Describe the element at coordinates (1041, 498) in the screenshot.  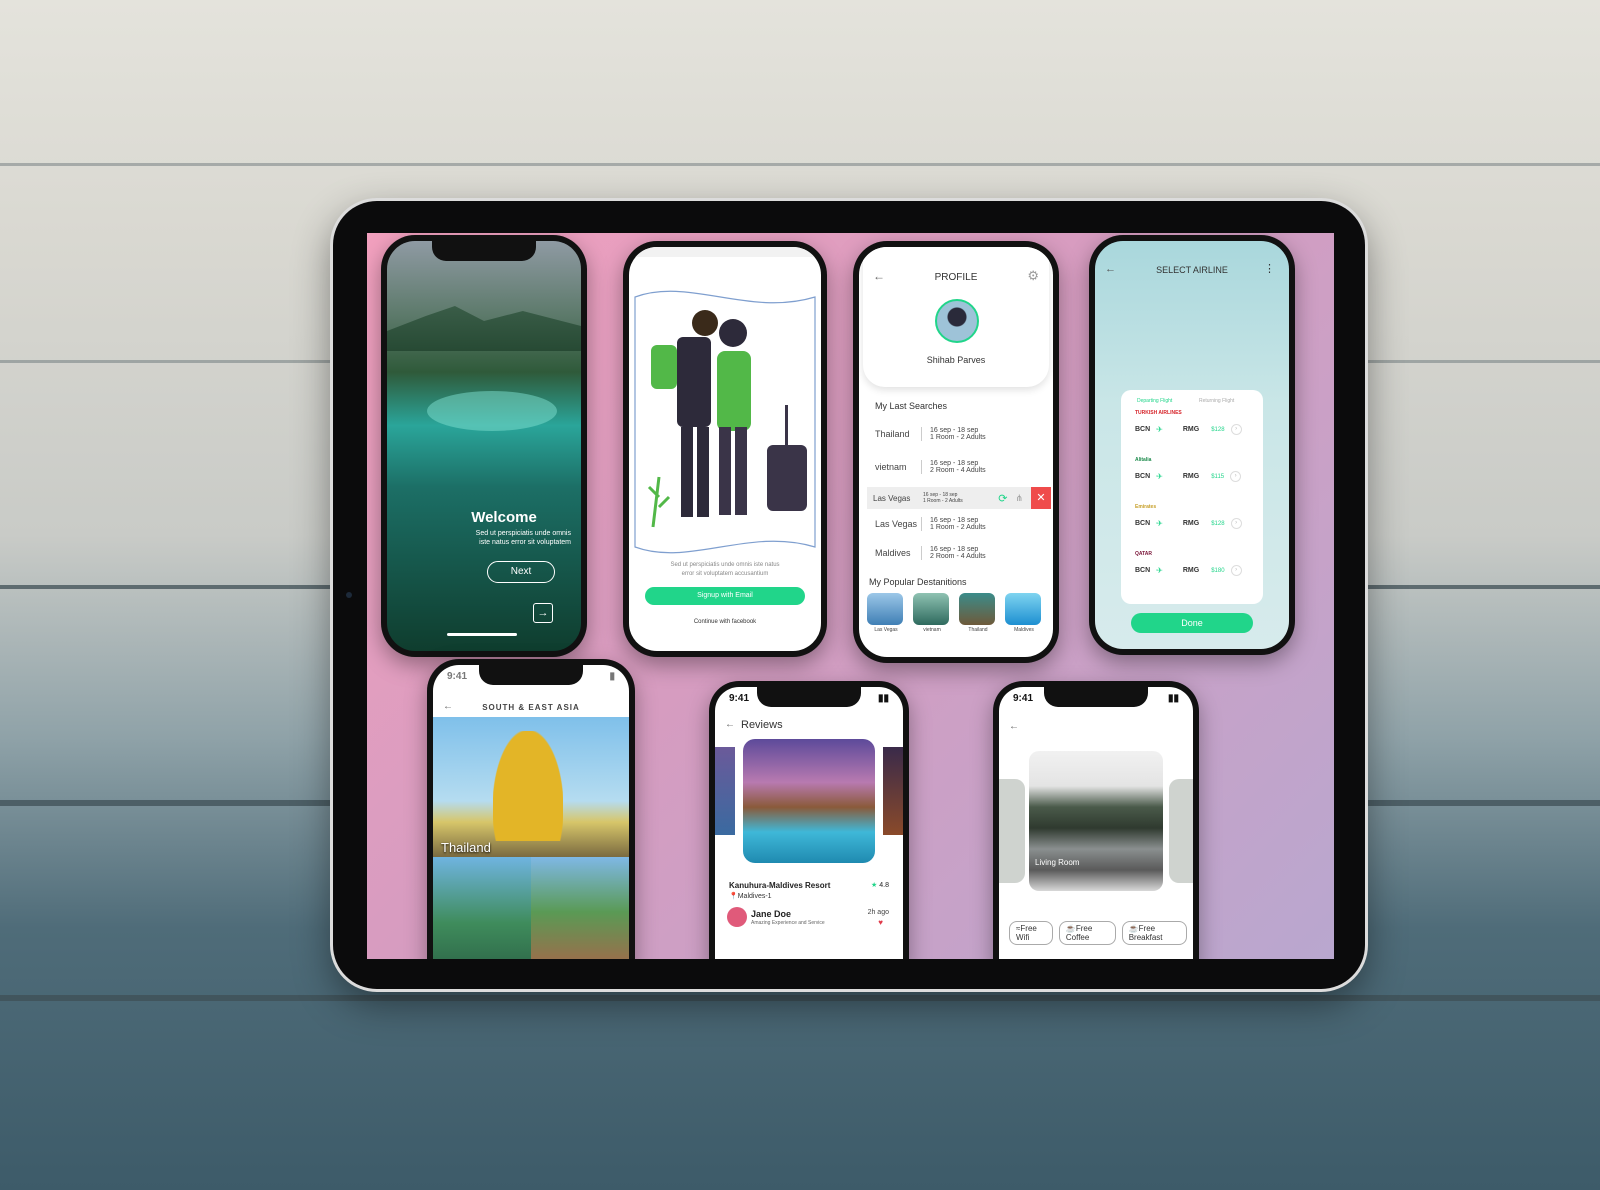
I see `delete-icon: ✕` at that location.